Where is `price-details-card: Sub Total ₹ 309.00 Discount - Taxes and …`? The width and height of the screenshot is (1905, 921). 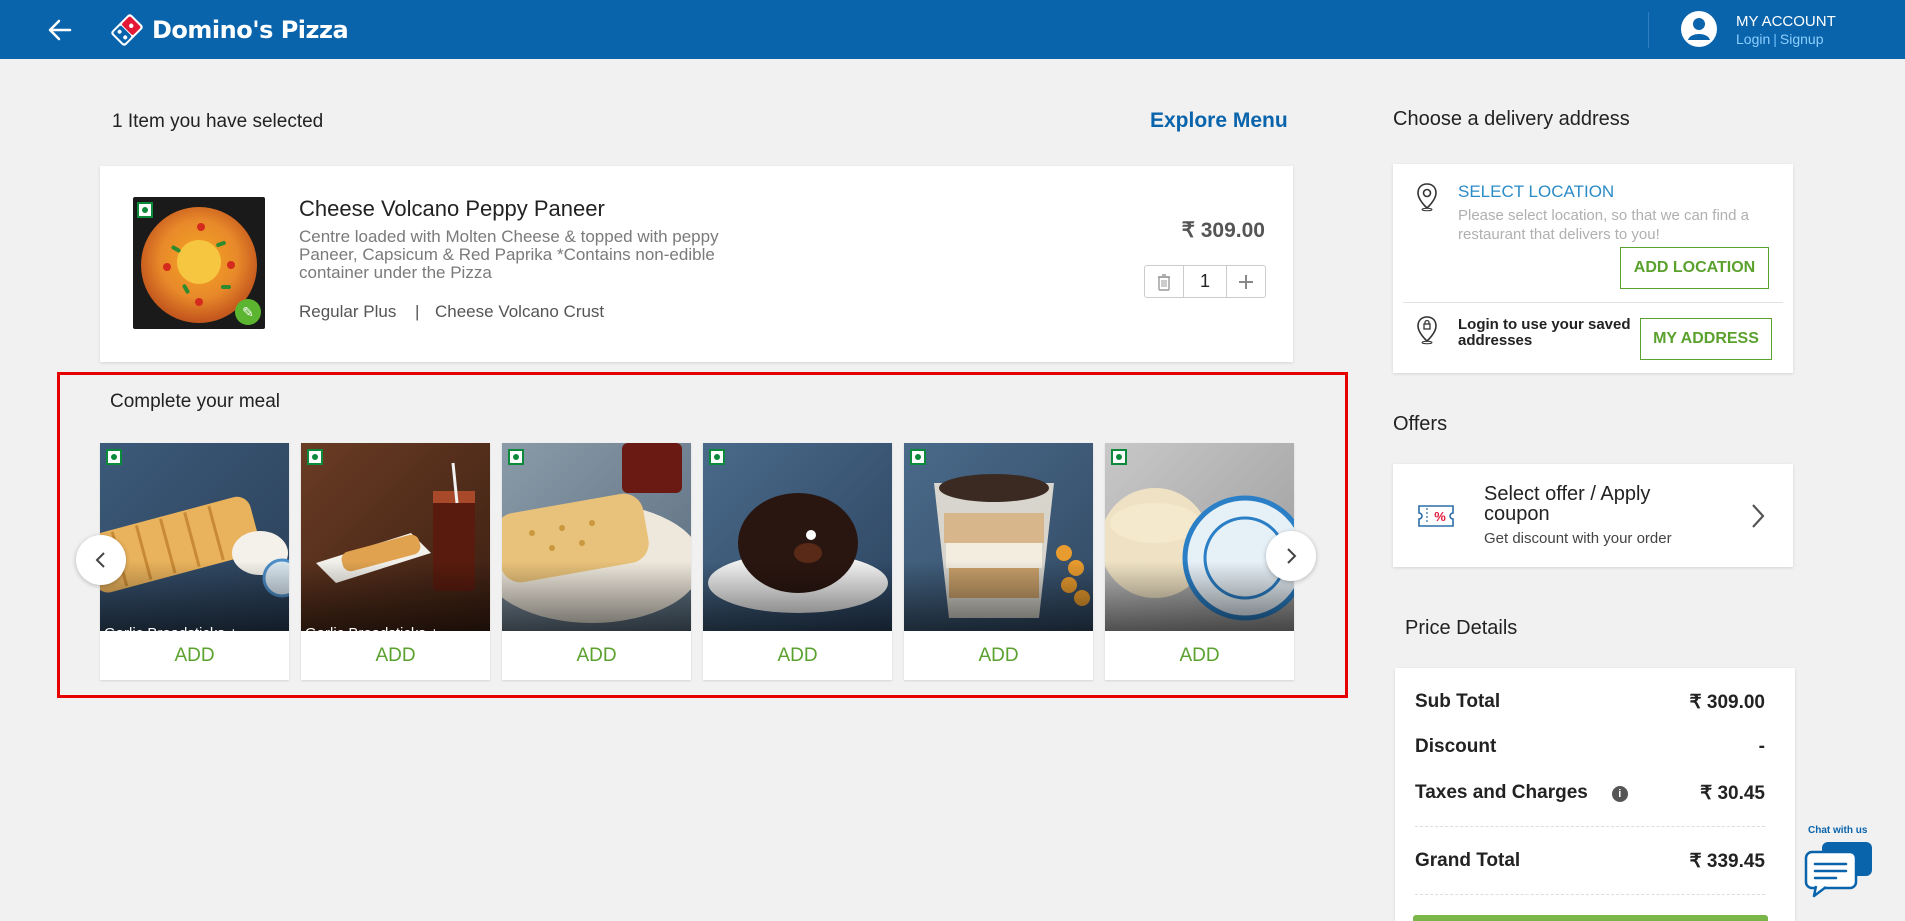 price-details-card: Sub Total ₹ 309.00 Discount - Taxes and … is located at coordinates (1595, 794).